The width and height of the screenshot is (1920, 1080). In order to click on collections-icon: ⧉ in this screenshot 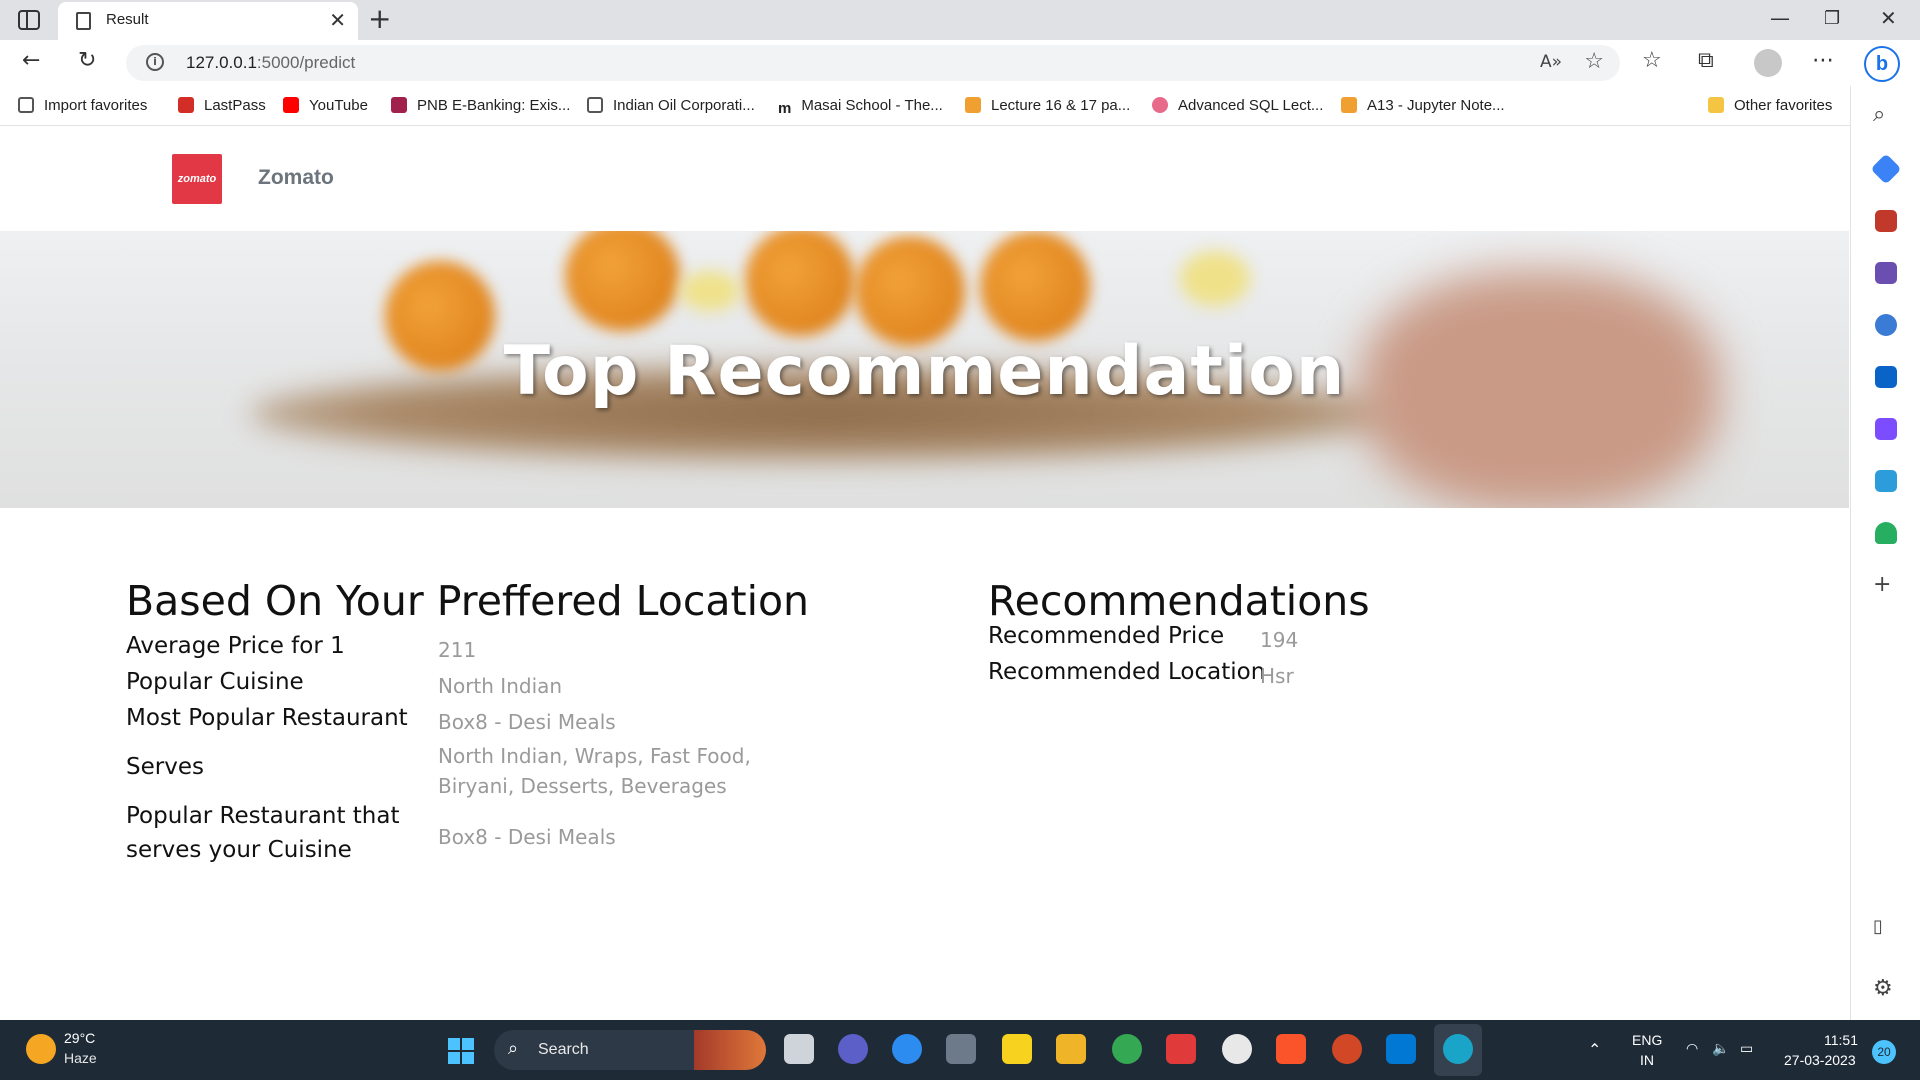, I will do `click(1706, 60)`.